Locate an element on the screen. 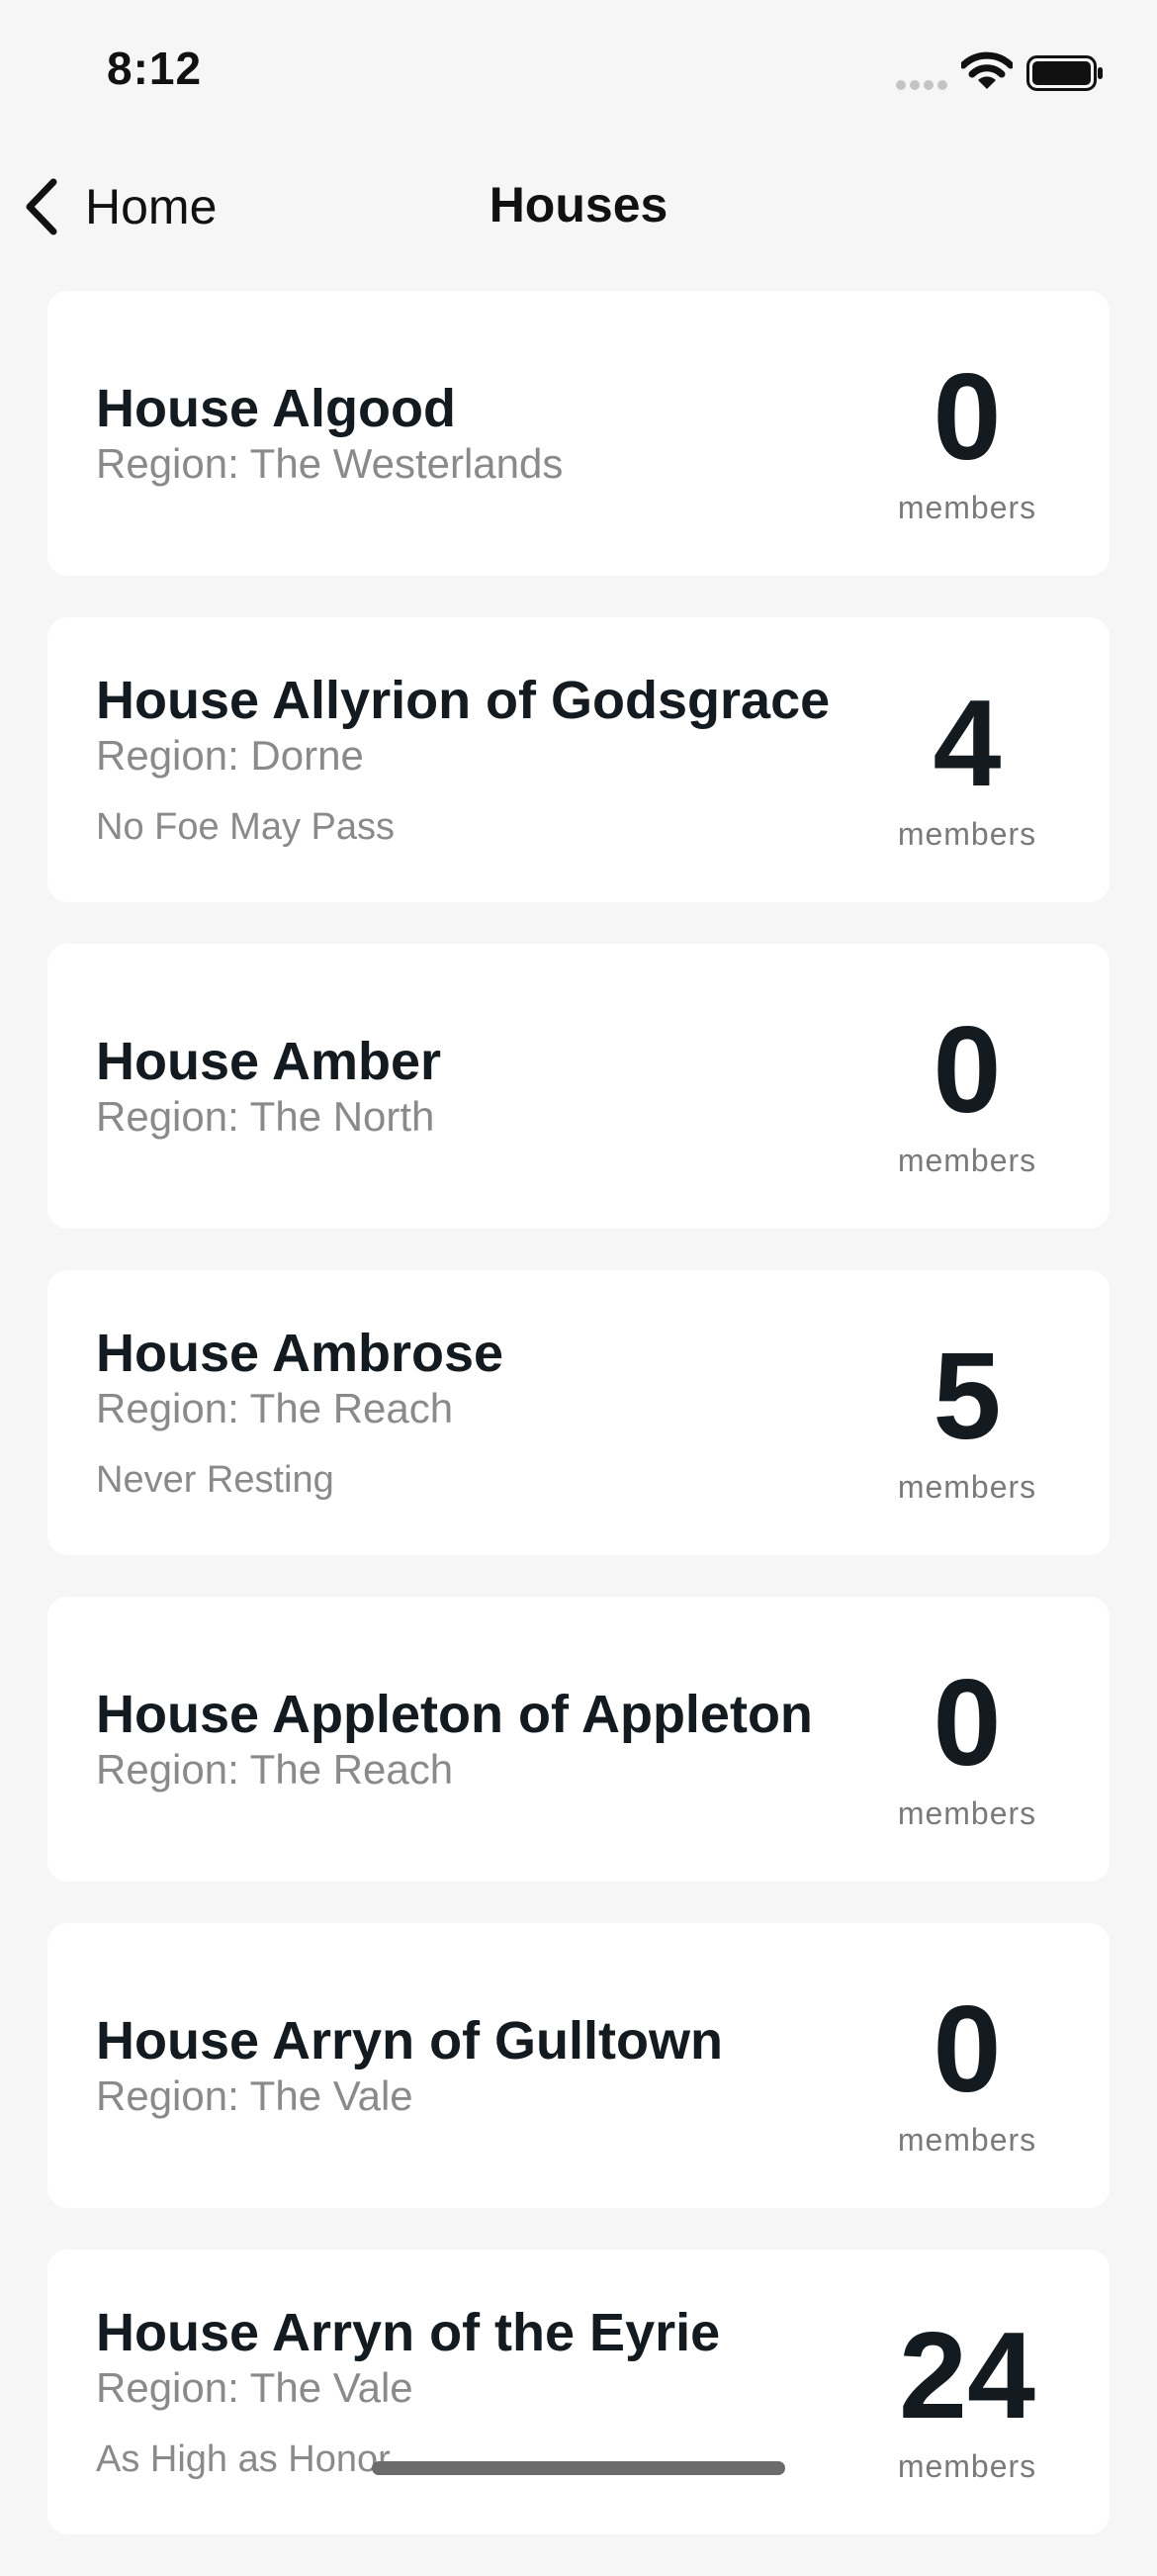 The image size is (1157, 2576). member-count-value: 4 is located at coordinates (968, 744).